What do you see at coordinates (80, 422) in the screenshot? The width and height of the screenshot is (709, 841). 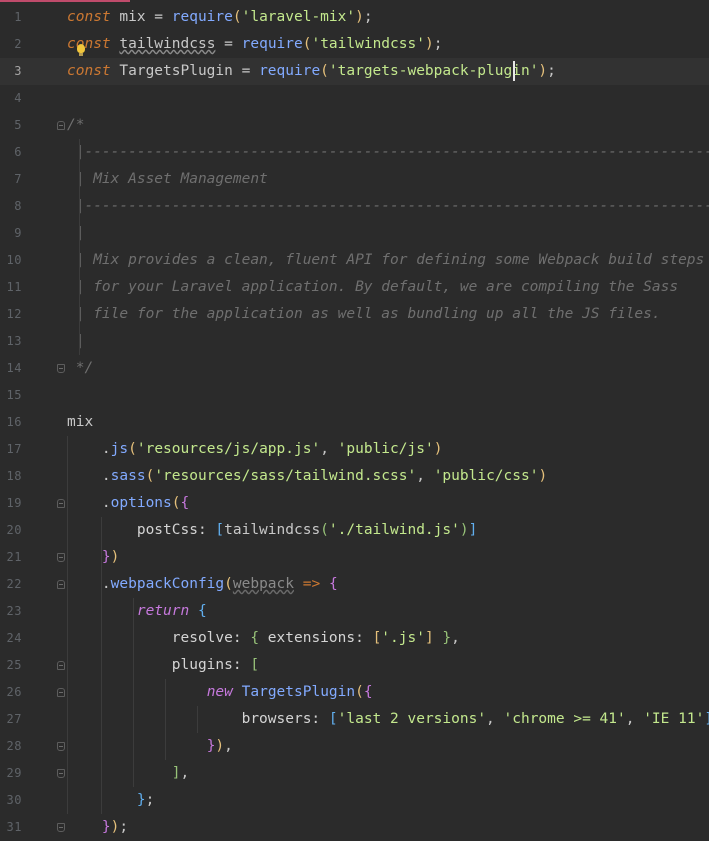 I see `code-text: mix` at bounding box center [80, 422].